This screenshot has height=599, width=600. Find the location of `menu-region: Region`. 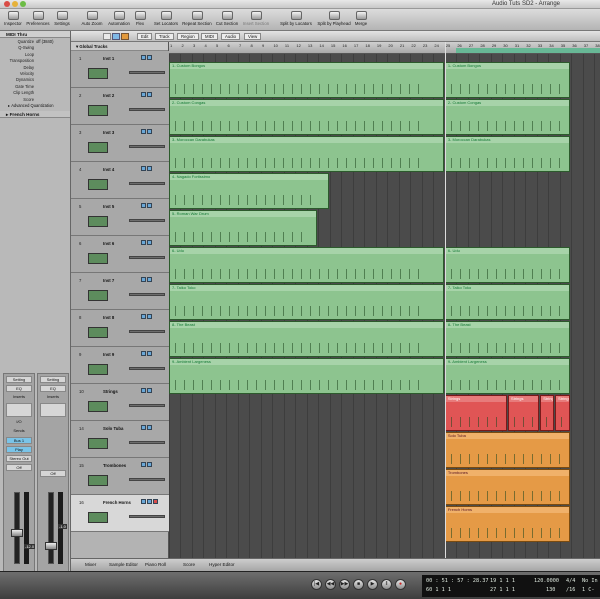

menu-region: Region is located at coordinates (188, 36).